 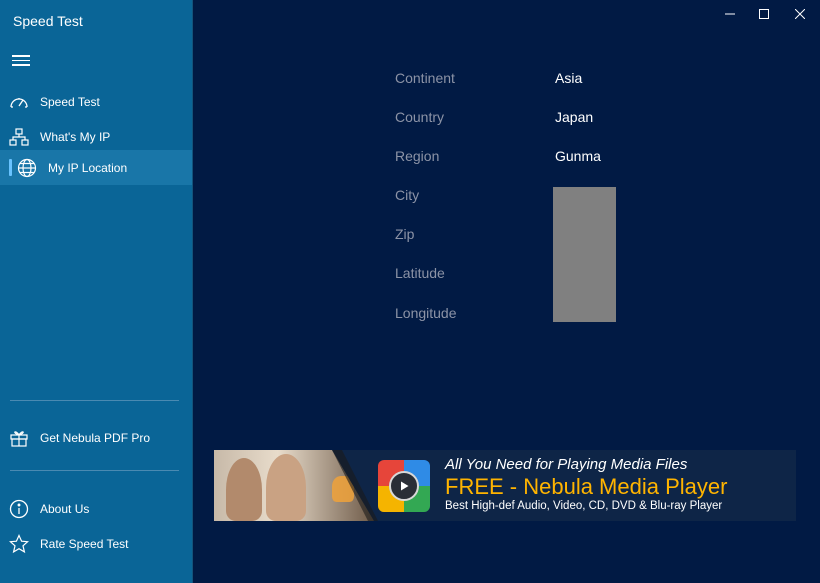 What do you see at coordinates (48, 21) in the screenshot?
I see `app-title: Speed Test` at bounding box center [48, 21].